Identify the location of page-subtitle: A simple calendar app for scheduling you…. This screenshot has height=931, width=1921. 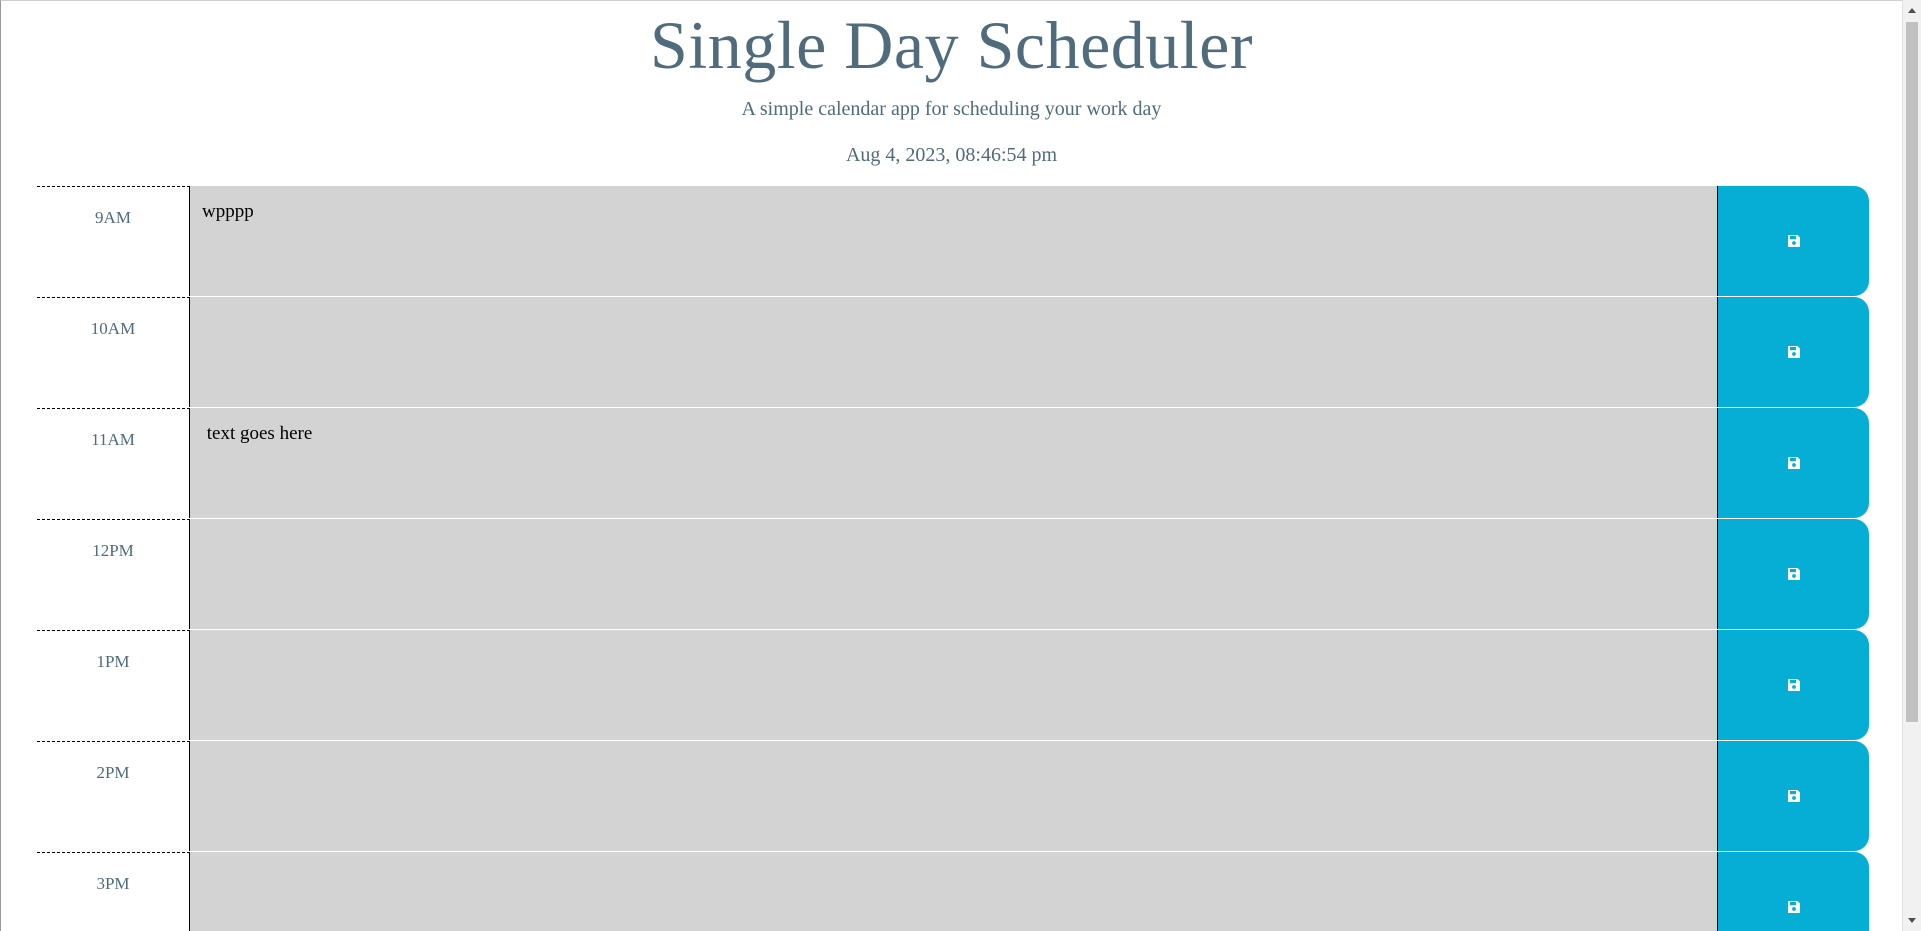
(951, 109).